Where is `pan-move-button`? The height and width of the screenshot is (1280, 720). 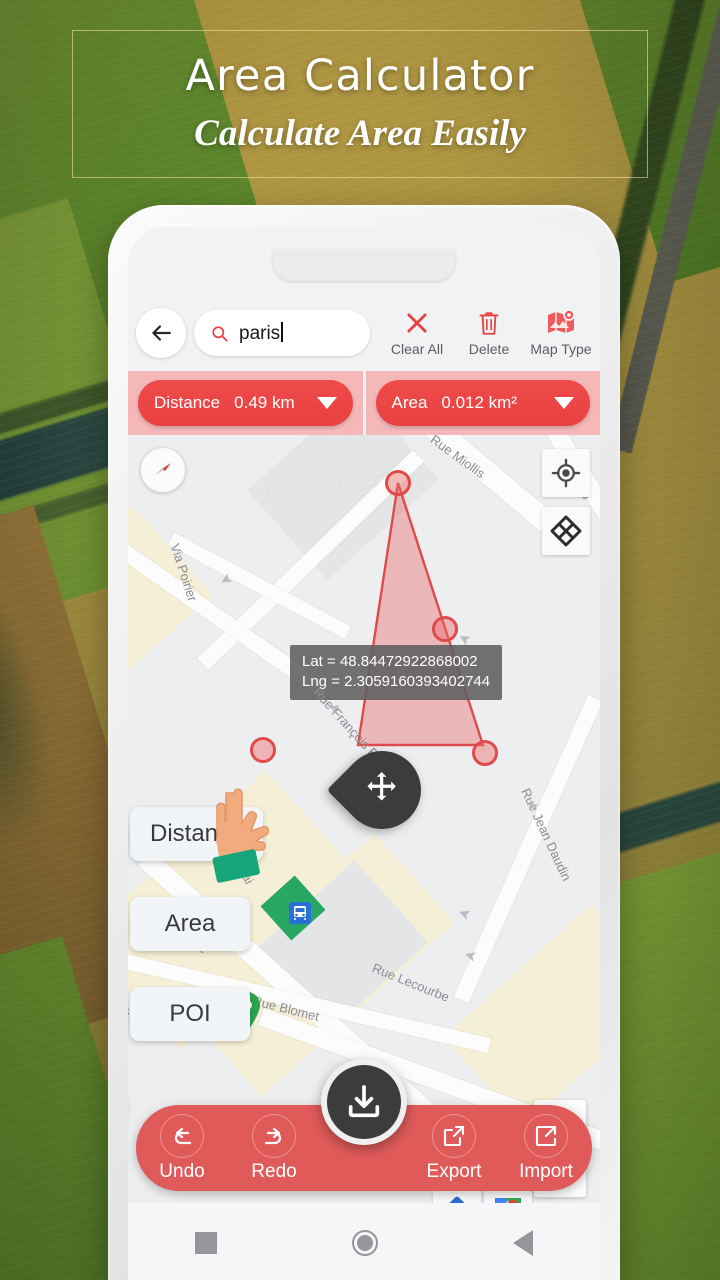
pan-move-button is located at coordinates (566, 531).